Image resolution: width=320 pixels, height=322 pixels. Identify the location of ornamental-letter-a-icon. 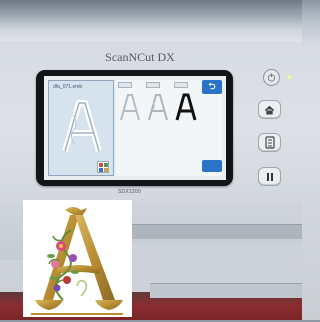
(77, 261).